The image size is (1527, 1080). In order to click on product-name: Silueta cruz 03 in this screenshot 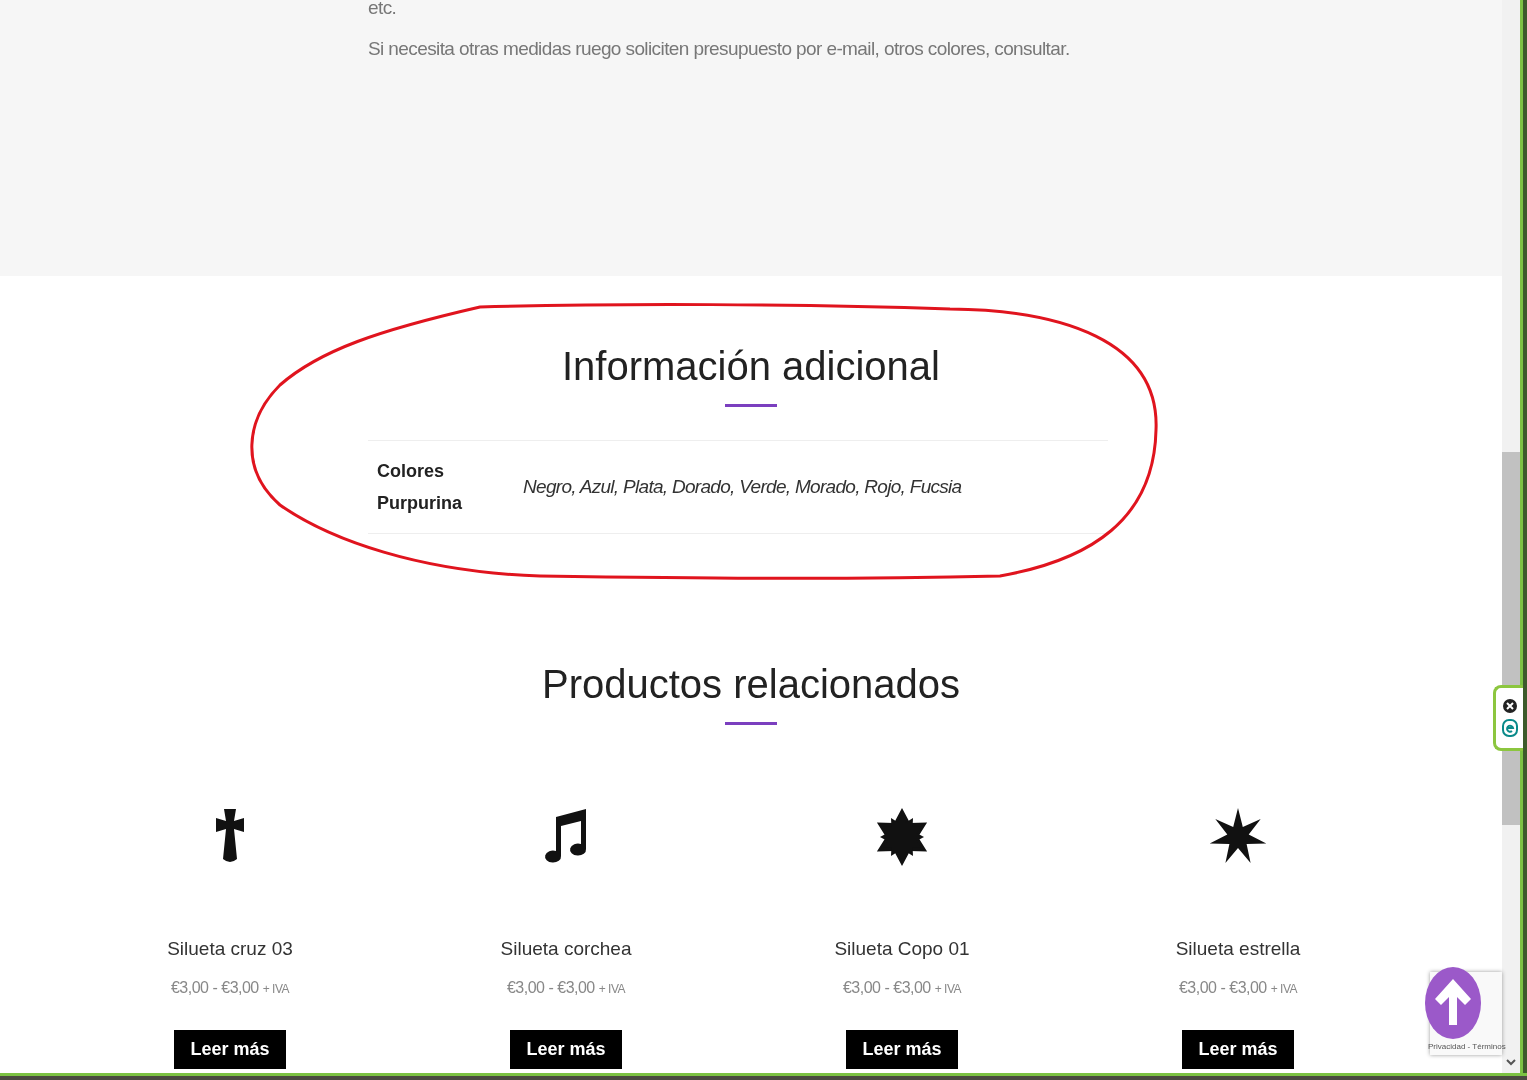, I will do `click(230, 948)`.